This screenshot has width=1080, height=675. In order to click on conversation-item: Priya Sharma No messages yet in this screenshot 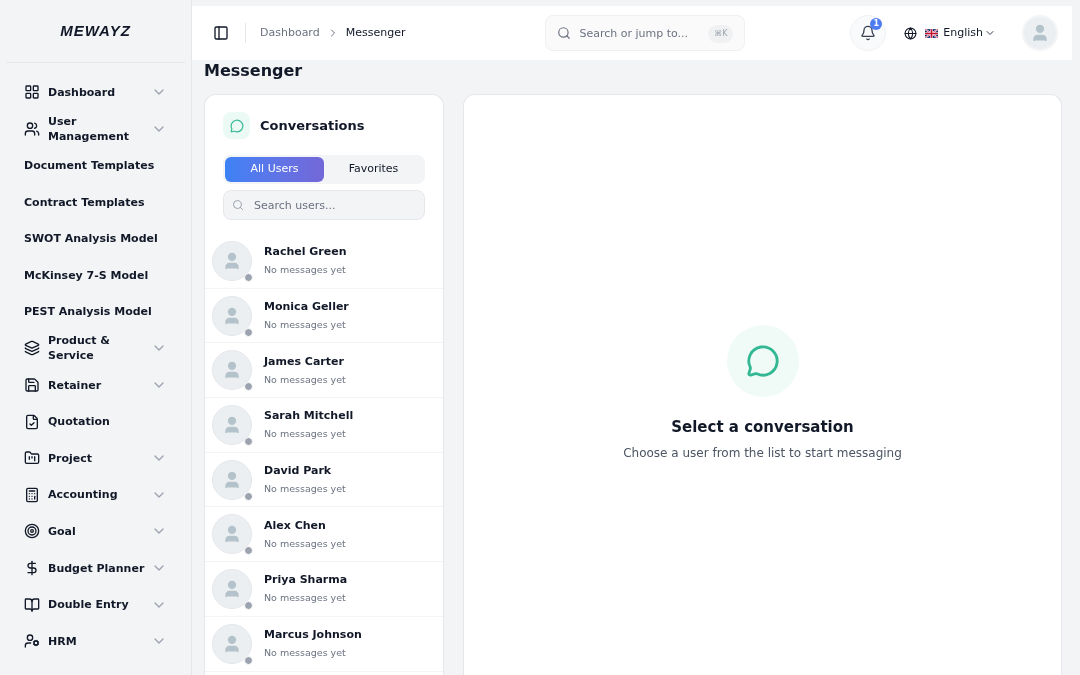, I will do `click(324, 589)`.